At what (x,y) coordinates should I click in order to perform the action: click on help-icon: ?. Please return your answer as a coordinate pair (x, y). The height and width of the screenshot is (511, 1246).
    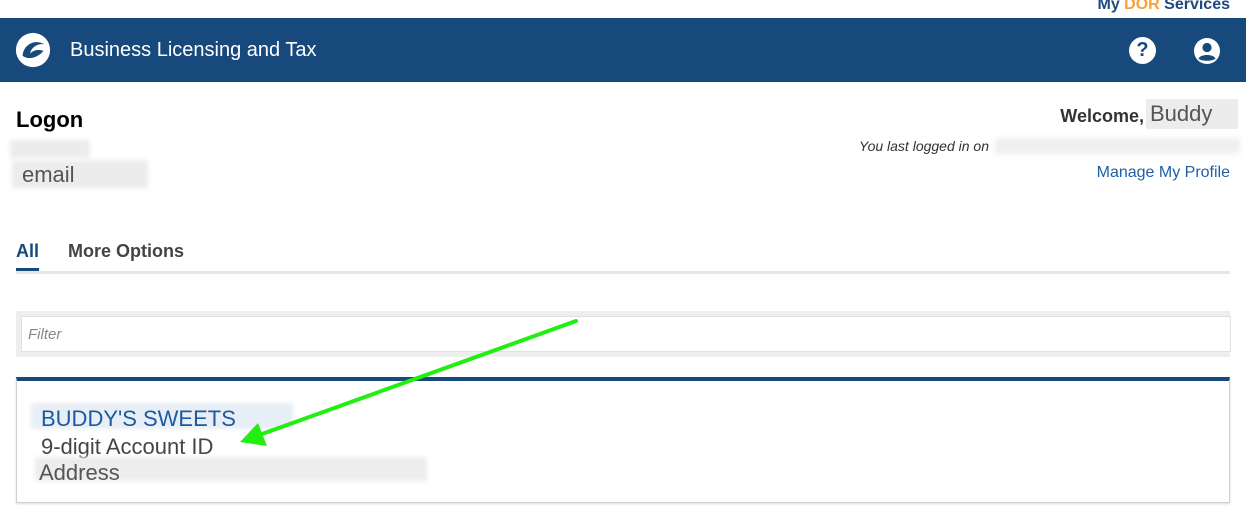
    Looking at the image, I should click on (1142, 50).